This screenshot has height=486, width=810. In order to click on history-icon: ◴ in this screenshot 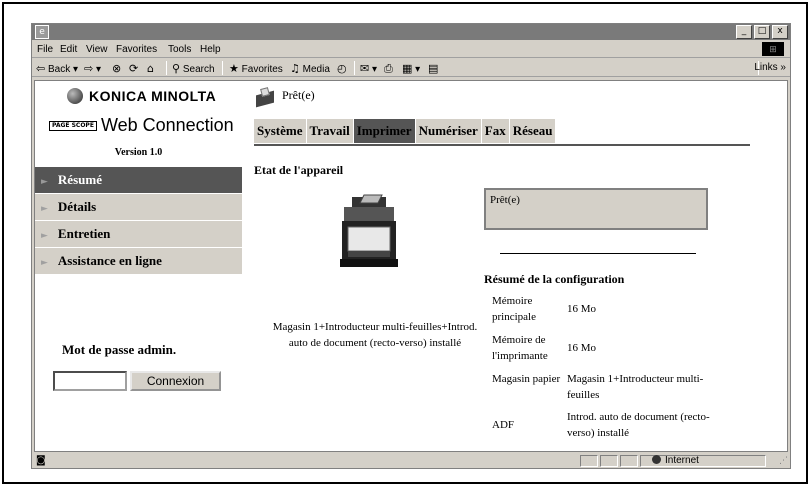, I will do `click(342, 68)`.